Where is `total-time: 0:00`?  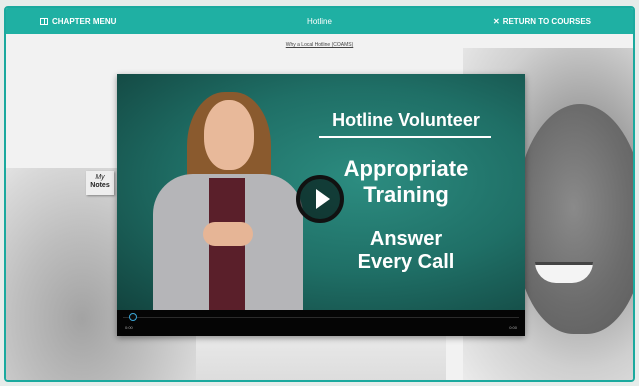 total-time: 0:00 is located at coordinates (513, 327).